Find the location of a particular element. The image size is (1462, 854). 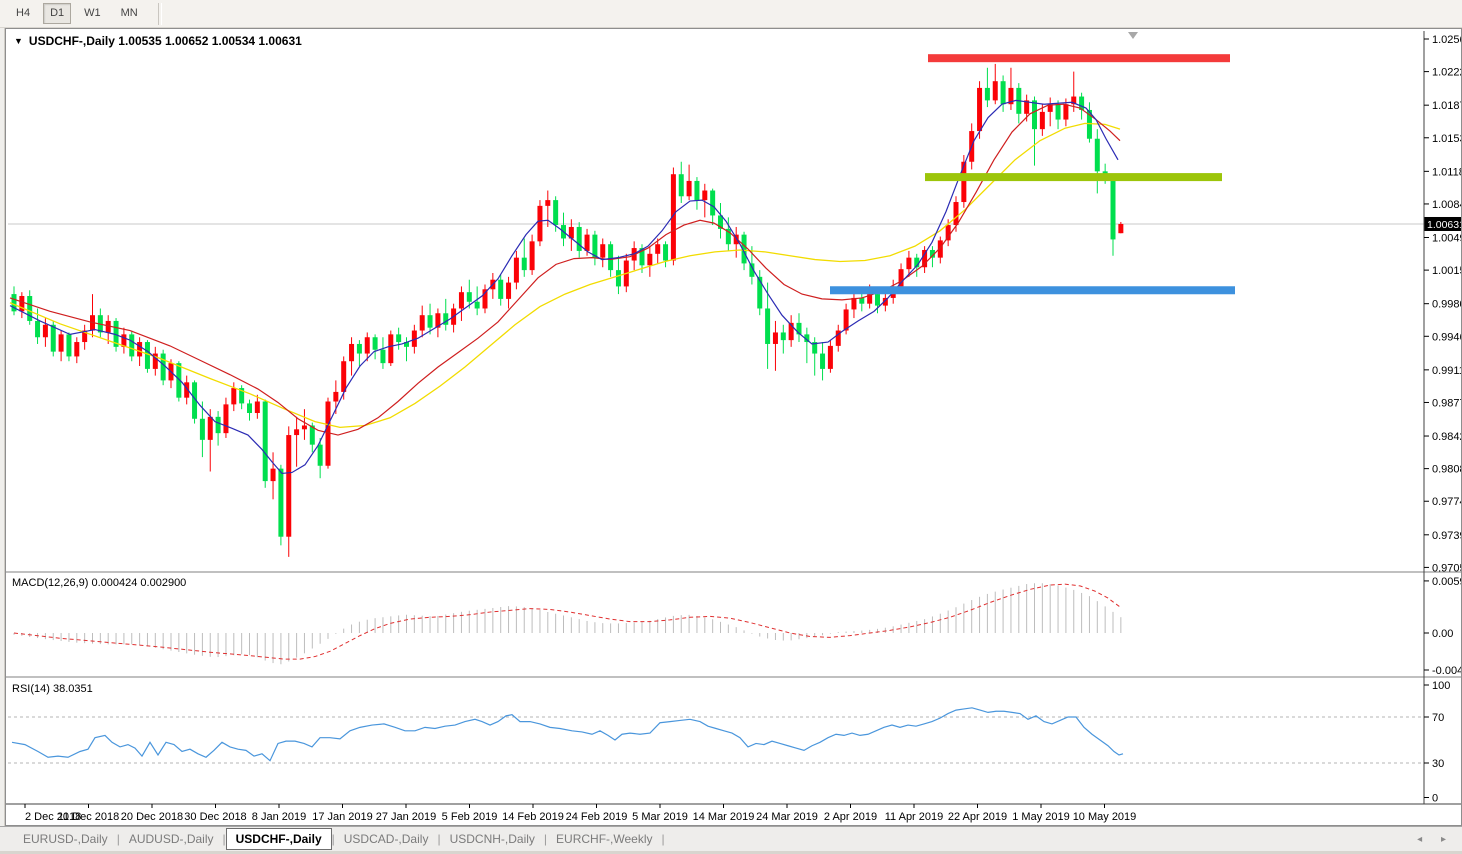

rsi-axis-label: 100 is located at coordinates (1441, 686).